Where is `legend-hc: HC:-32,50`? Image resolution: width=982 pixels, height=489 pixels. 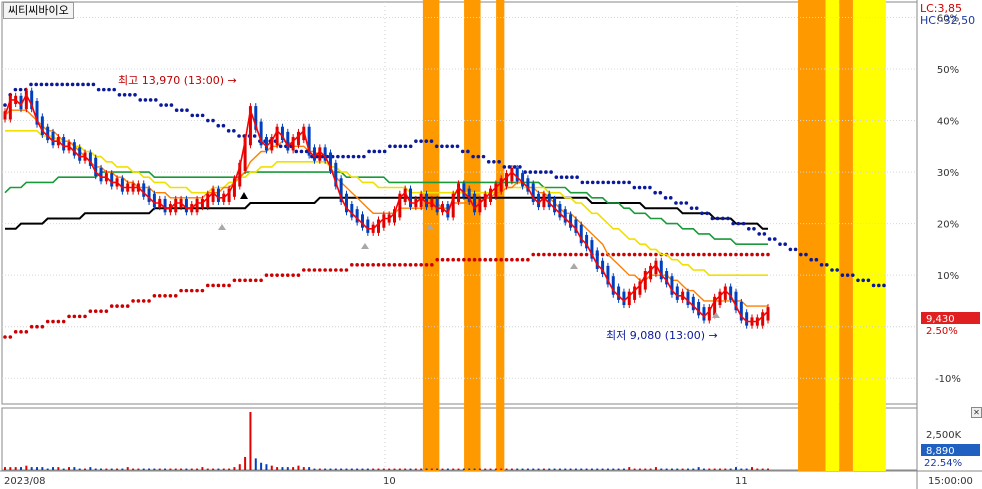 legend-hc: HC:-32,50 is located at coordinates (947, 20).